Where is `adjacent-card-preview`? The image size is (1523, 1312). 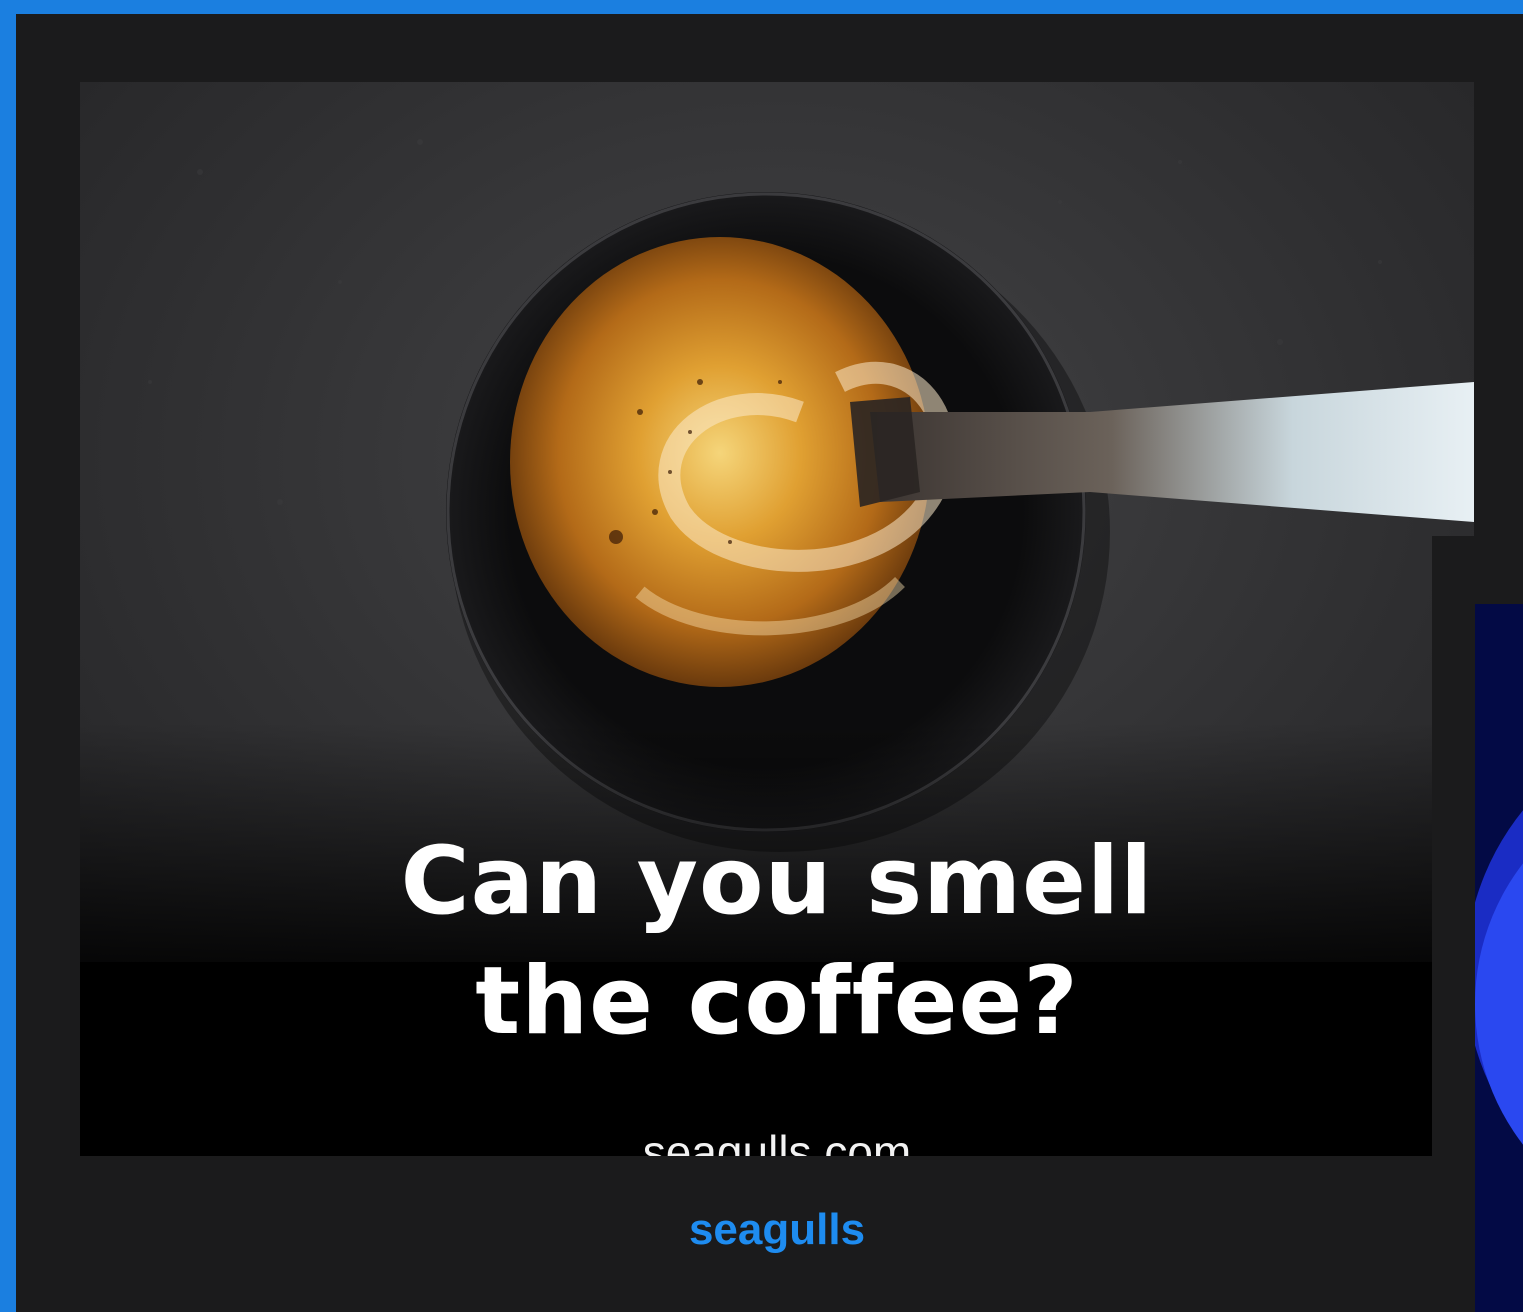 adjacent-card-preview is located at coordinates (1477, 924).